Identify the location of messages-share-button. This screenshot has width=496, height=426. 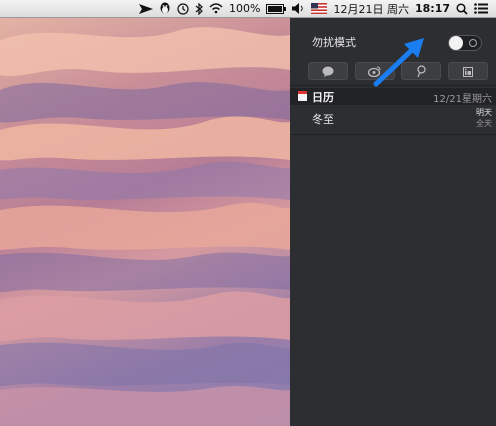
(328, 71).